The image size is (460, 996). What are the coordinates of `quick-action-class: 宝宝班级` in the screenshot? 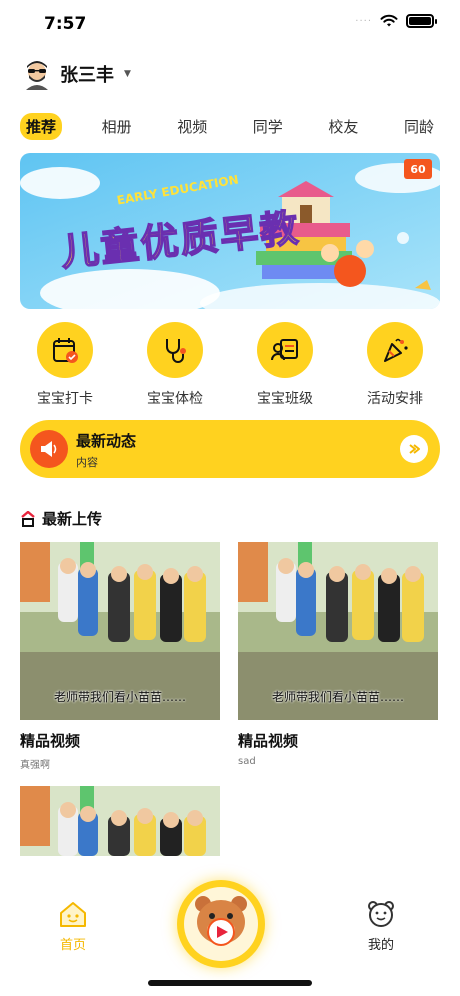 It's located at (285, 367).